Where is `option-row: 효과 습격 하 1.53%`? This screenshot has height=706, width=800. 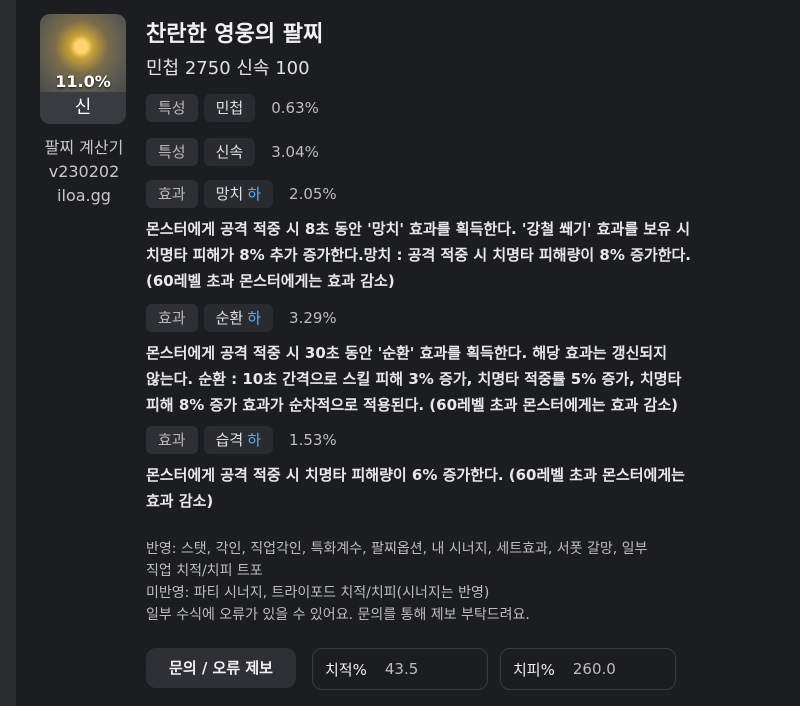
option-row: 효과 습격 하 1.53% is located at coordinates (241, 440).